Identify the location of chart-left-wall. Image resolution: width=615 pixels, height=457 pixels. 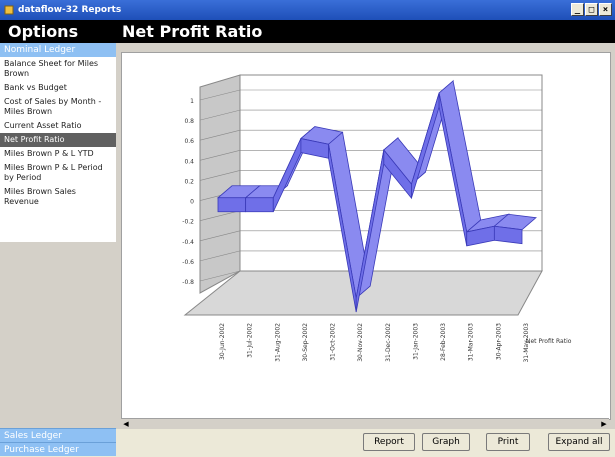
(220, 184).